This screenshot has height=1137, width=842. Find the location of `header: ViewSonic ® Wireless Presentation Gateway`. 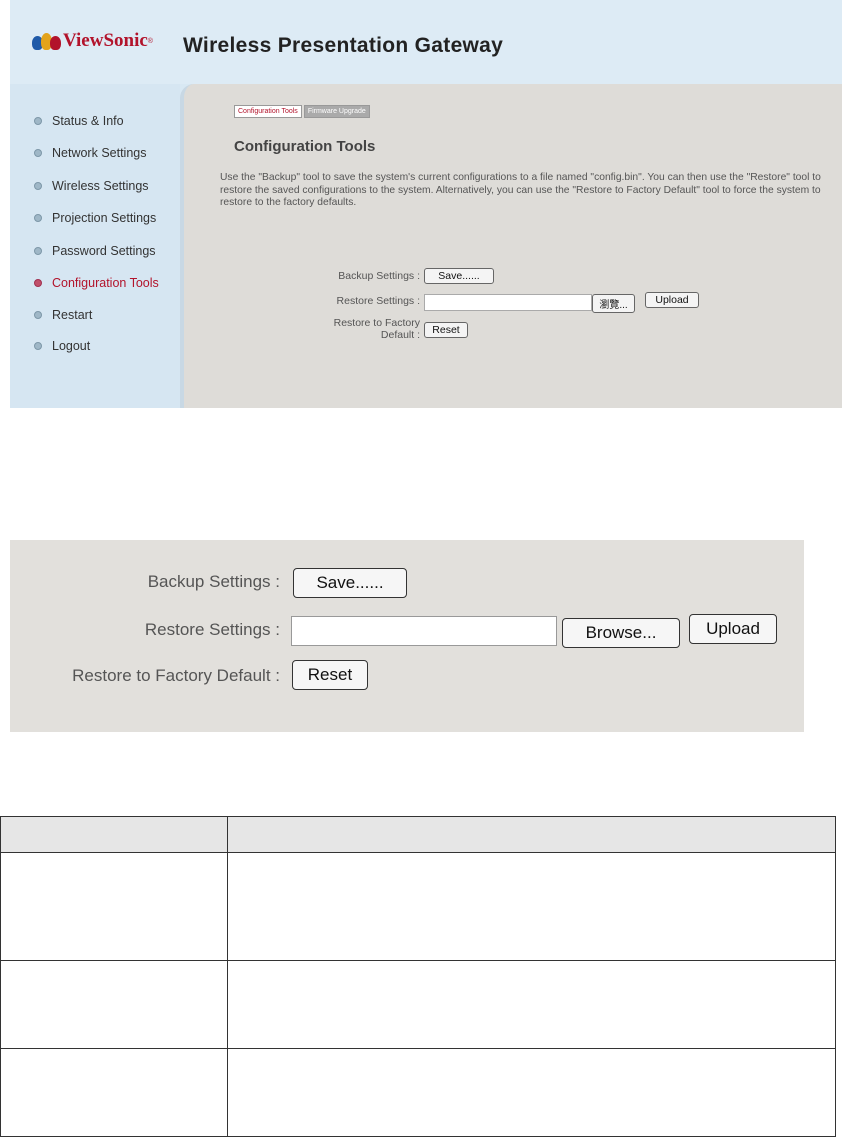

header: ViewSonic ® Wireless Presentation Gateway is located at coordinates (426, 42).